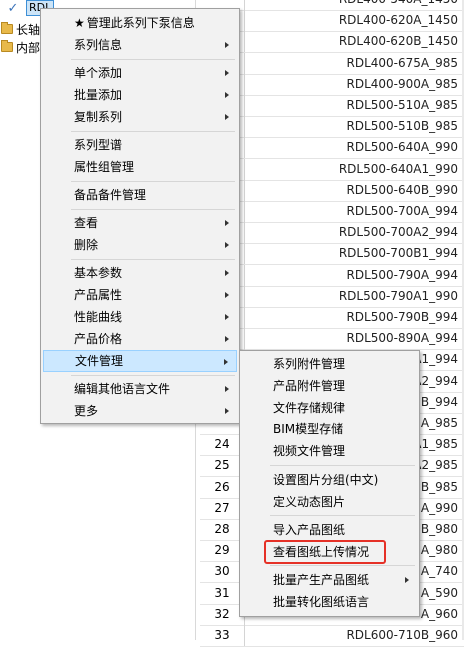 The height and width of the screenshot is (647, 464). Describe the element at coordinates (98, 339) in the screenshot. I see `context-menu-item-label: 产品价格` at that location.